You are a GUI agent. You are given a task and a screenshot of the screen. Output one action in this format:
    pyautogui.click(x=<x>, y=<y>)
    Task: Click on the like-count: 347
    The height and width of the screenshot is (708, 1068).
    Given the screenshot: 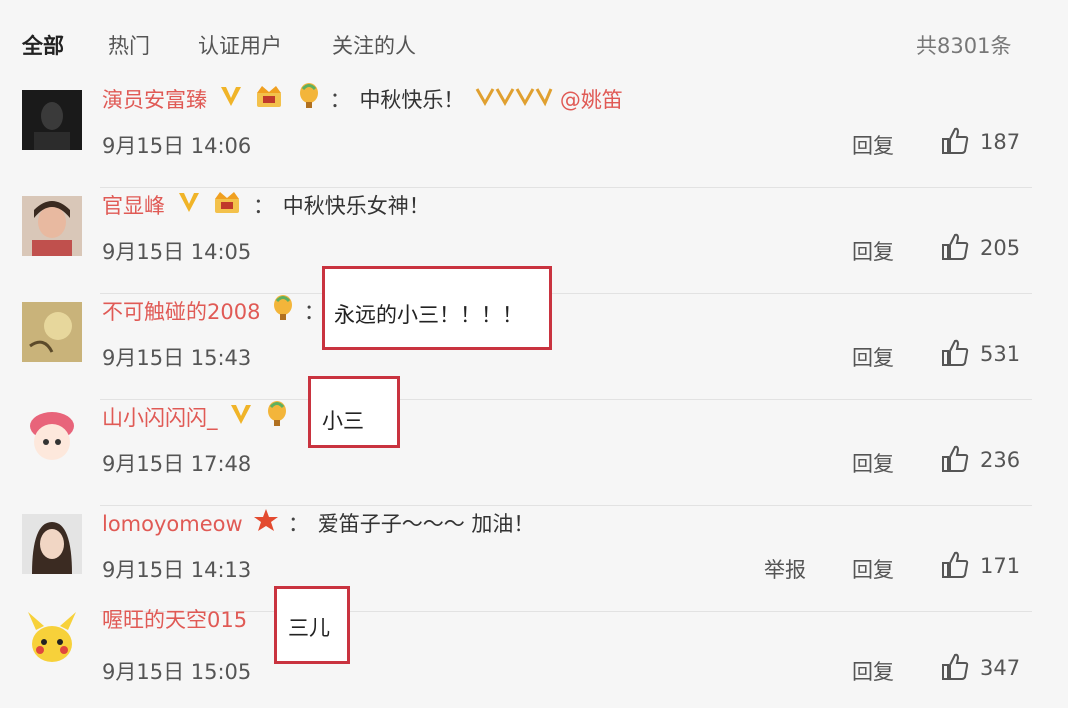 What is the action you would take?
    pyautogui.click(x=1000, y=668)
    